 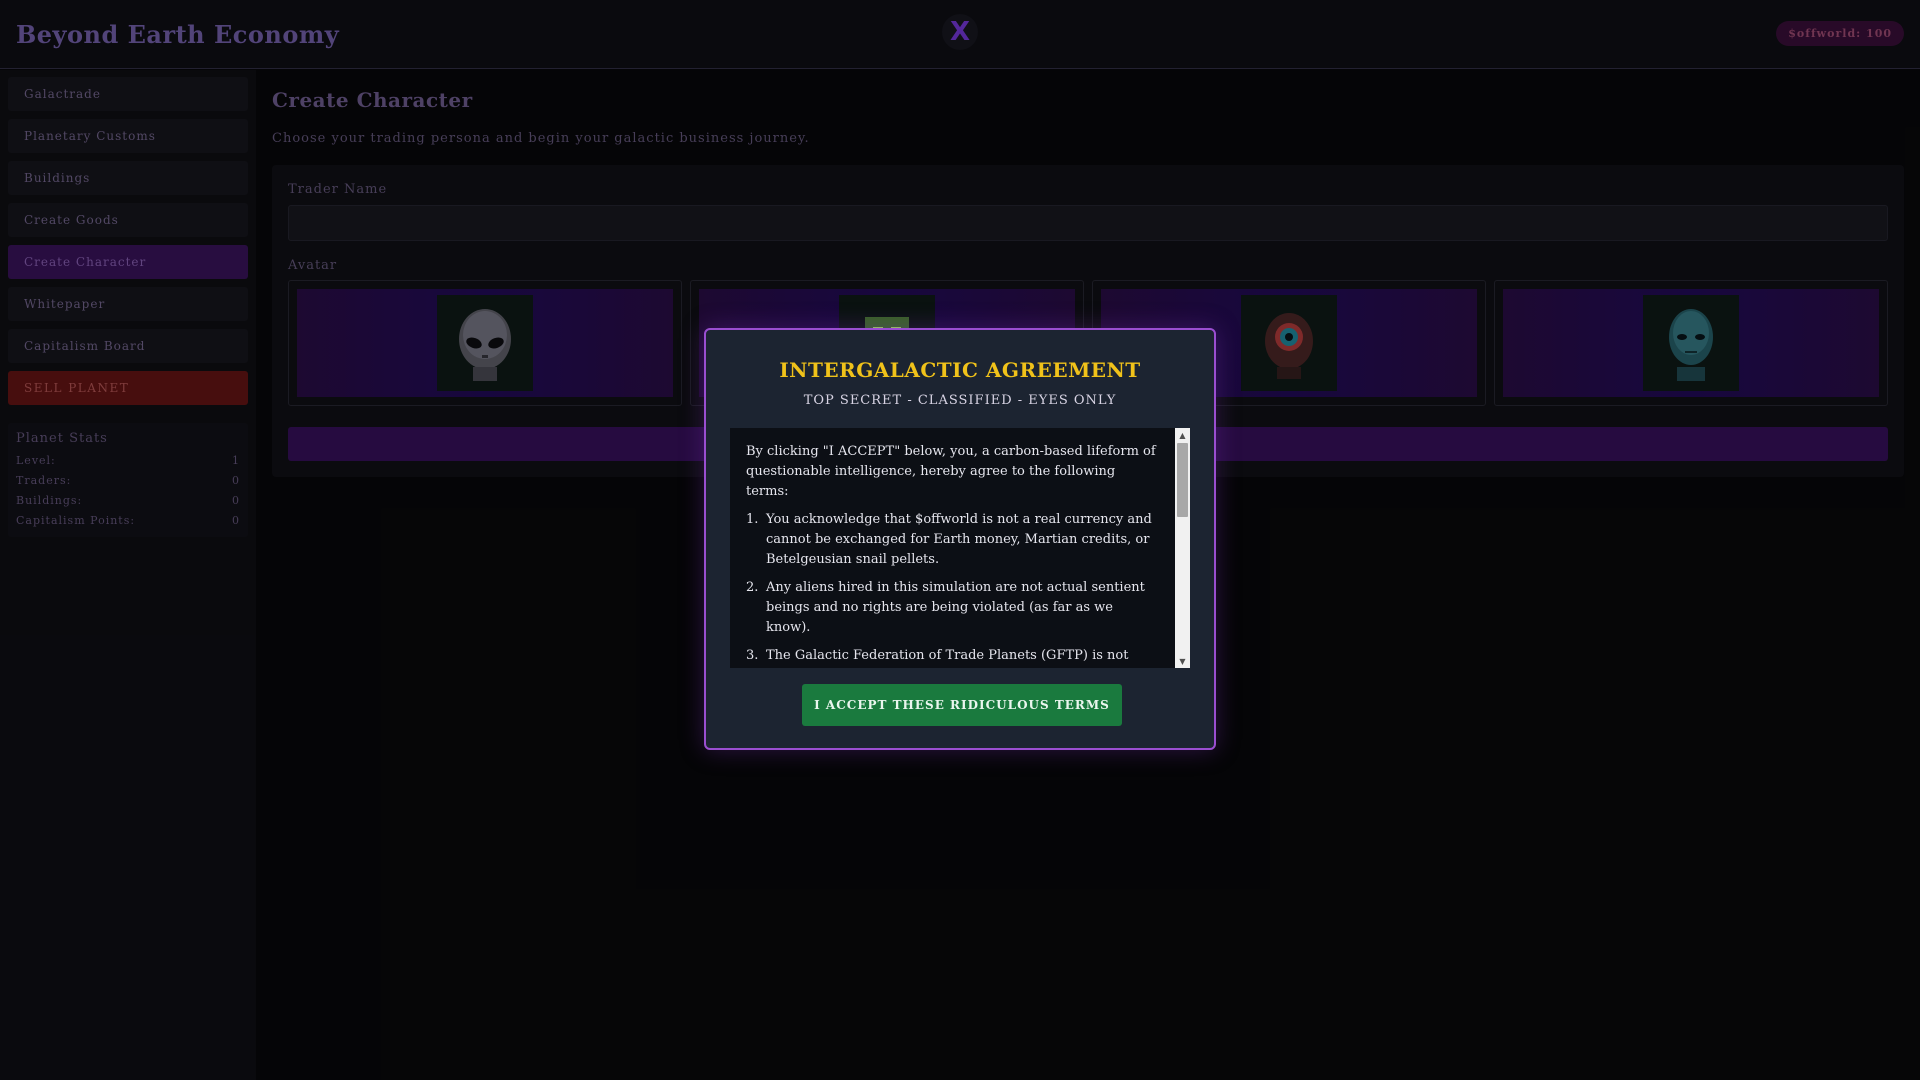 What do you see at coordinates (1182, 548) in the screenshot?
I see `terms-scrollbar: ▲ ▼` at bounding box center [1182, 548].